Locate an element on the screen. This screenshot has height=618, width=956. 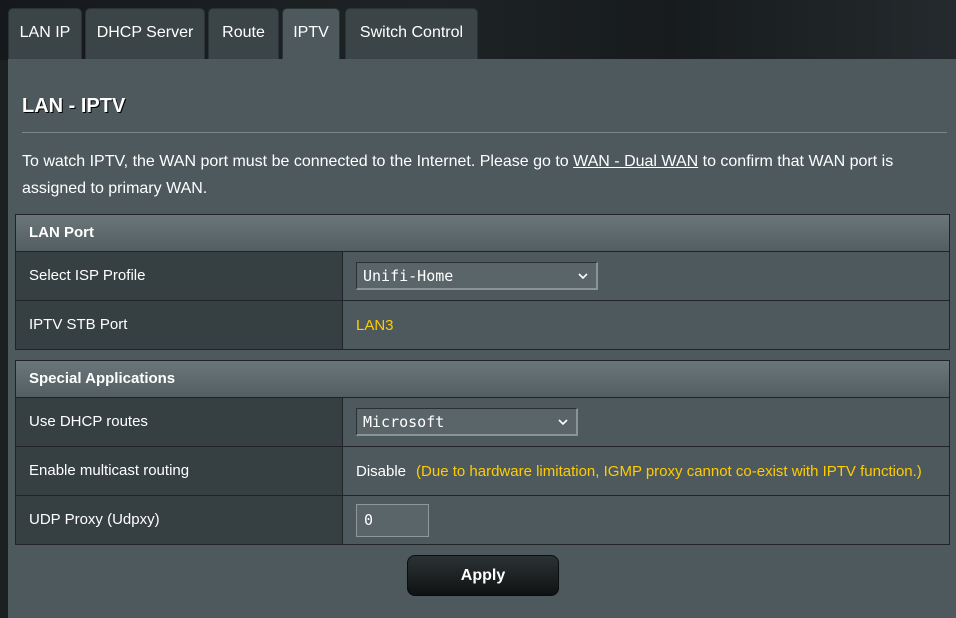
udpxy-label: UDP Proxy (Udpxy) is located at coordinates (179, 520).